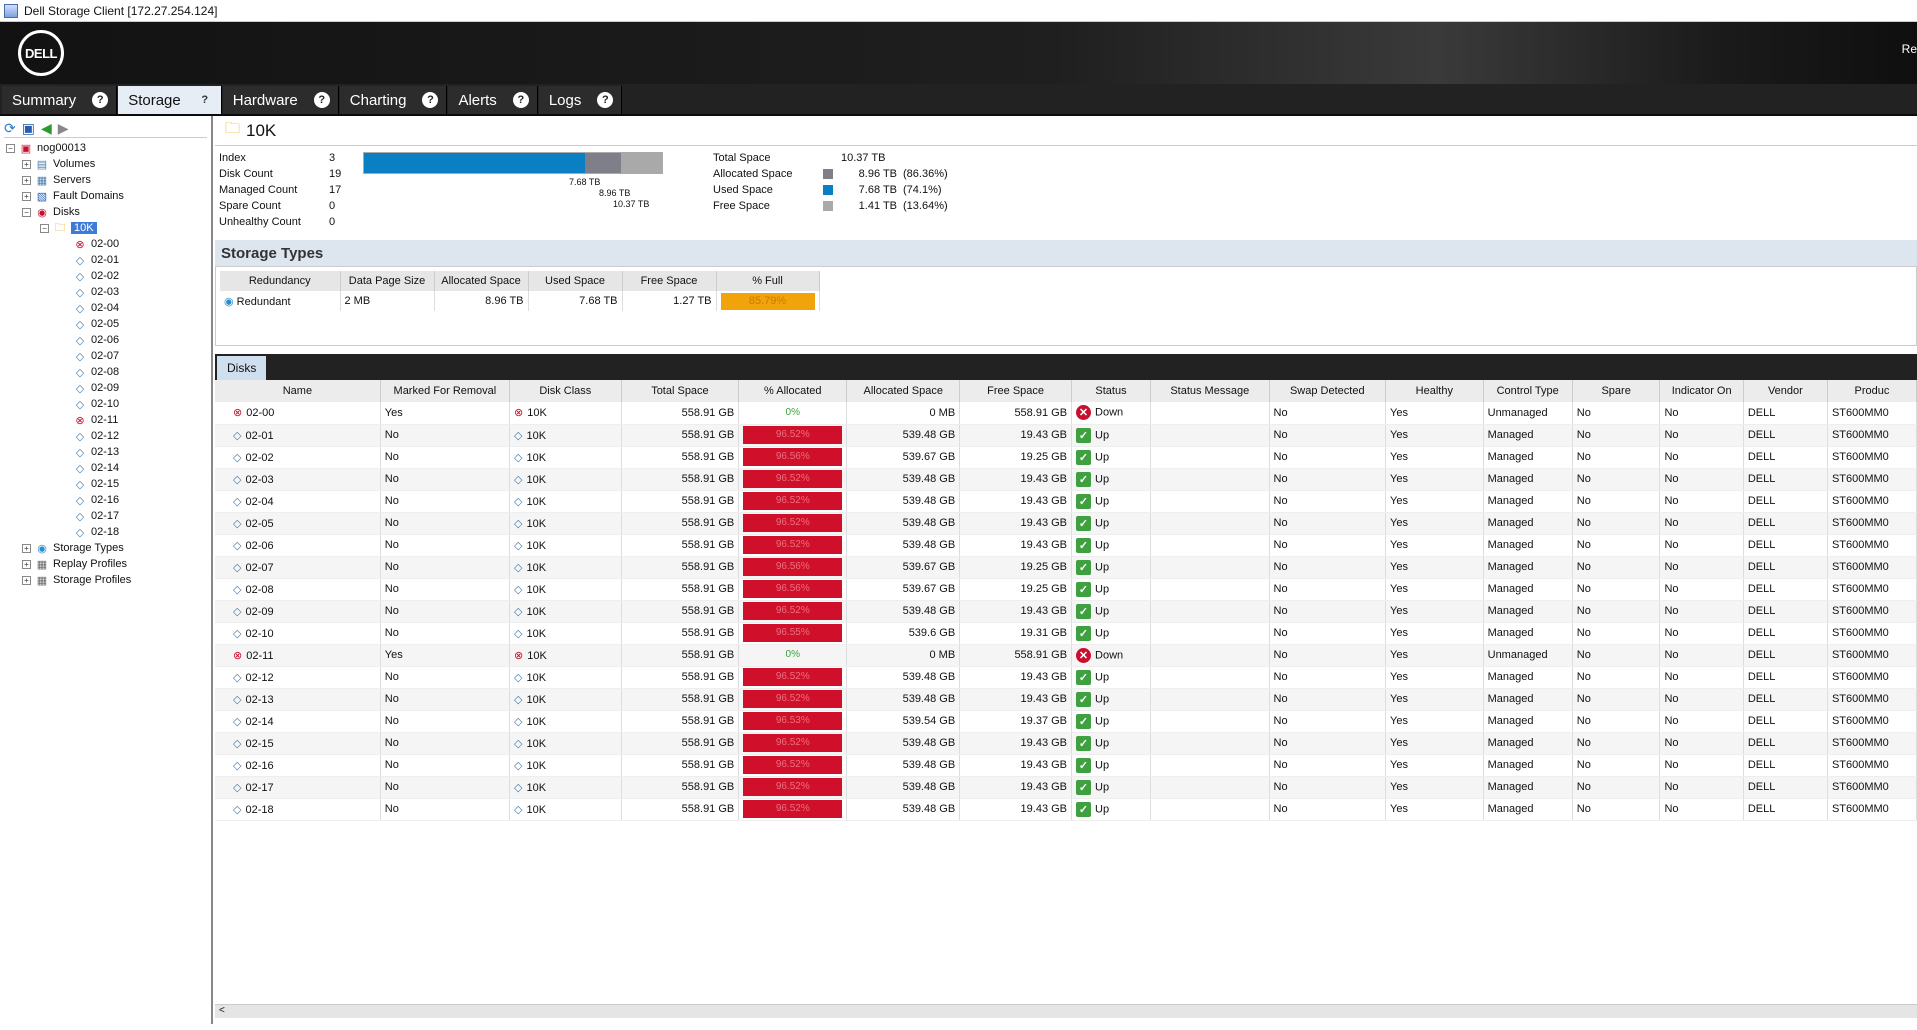 The width and height of the screenshot is (1917, 1030). Describe the element at coordinates (1785, 391) in the screenshot. I see `column-header: Vendor` at that location.